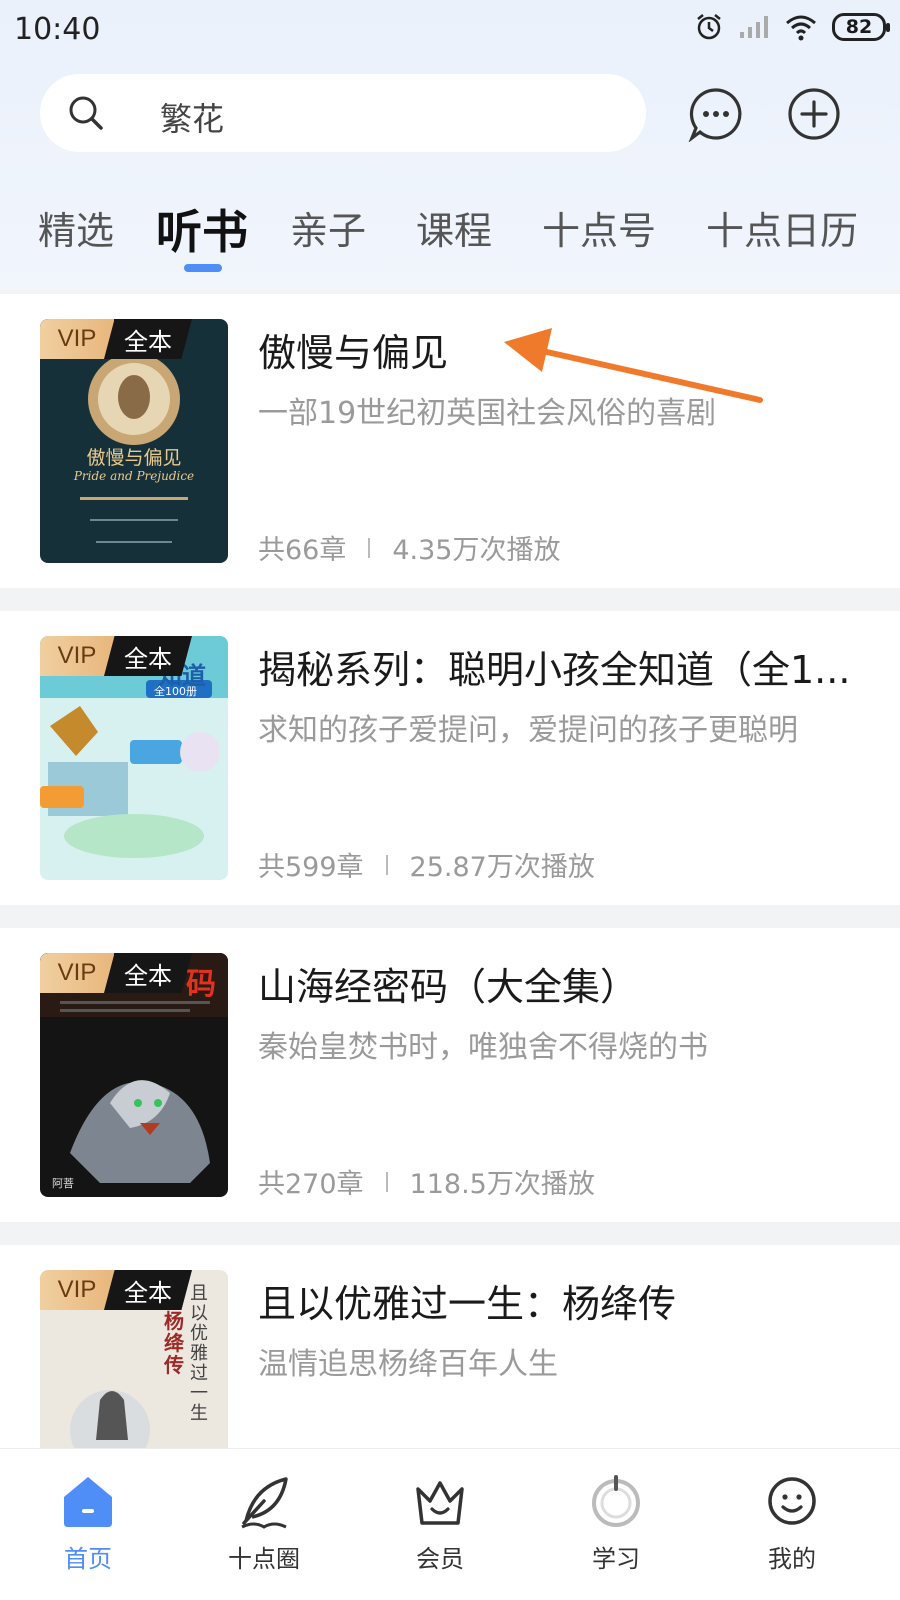 The image size is (900, 1600). What do you see at coordinates (782, 227) in the screenshot?
I see `tab-shidian-calendar: 十点日历` at bounding box center [782, 227].